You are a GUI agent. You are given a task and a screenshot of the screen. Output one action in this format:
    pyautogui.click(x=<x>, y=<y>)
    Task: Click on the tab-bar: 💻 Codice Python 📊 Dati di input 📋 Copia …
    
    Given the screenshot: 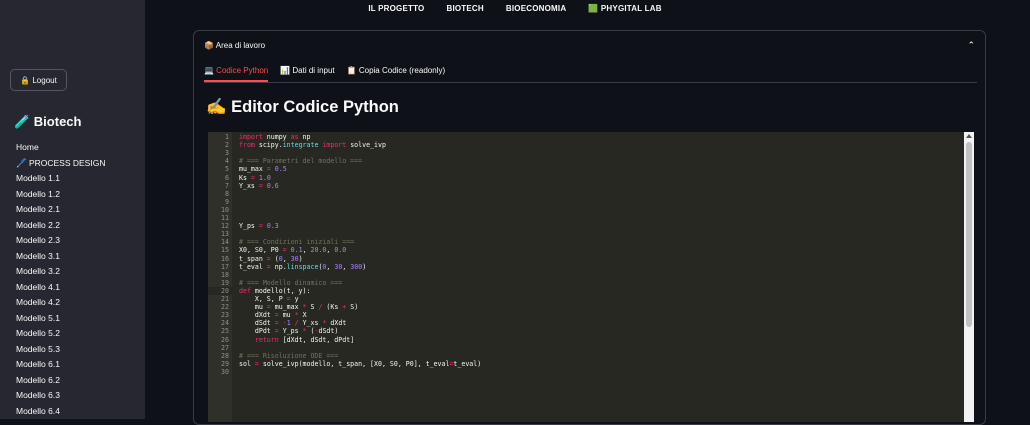 What is the action you would take?
    pyautogui.click(x=590, y=73)
    